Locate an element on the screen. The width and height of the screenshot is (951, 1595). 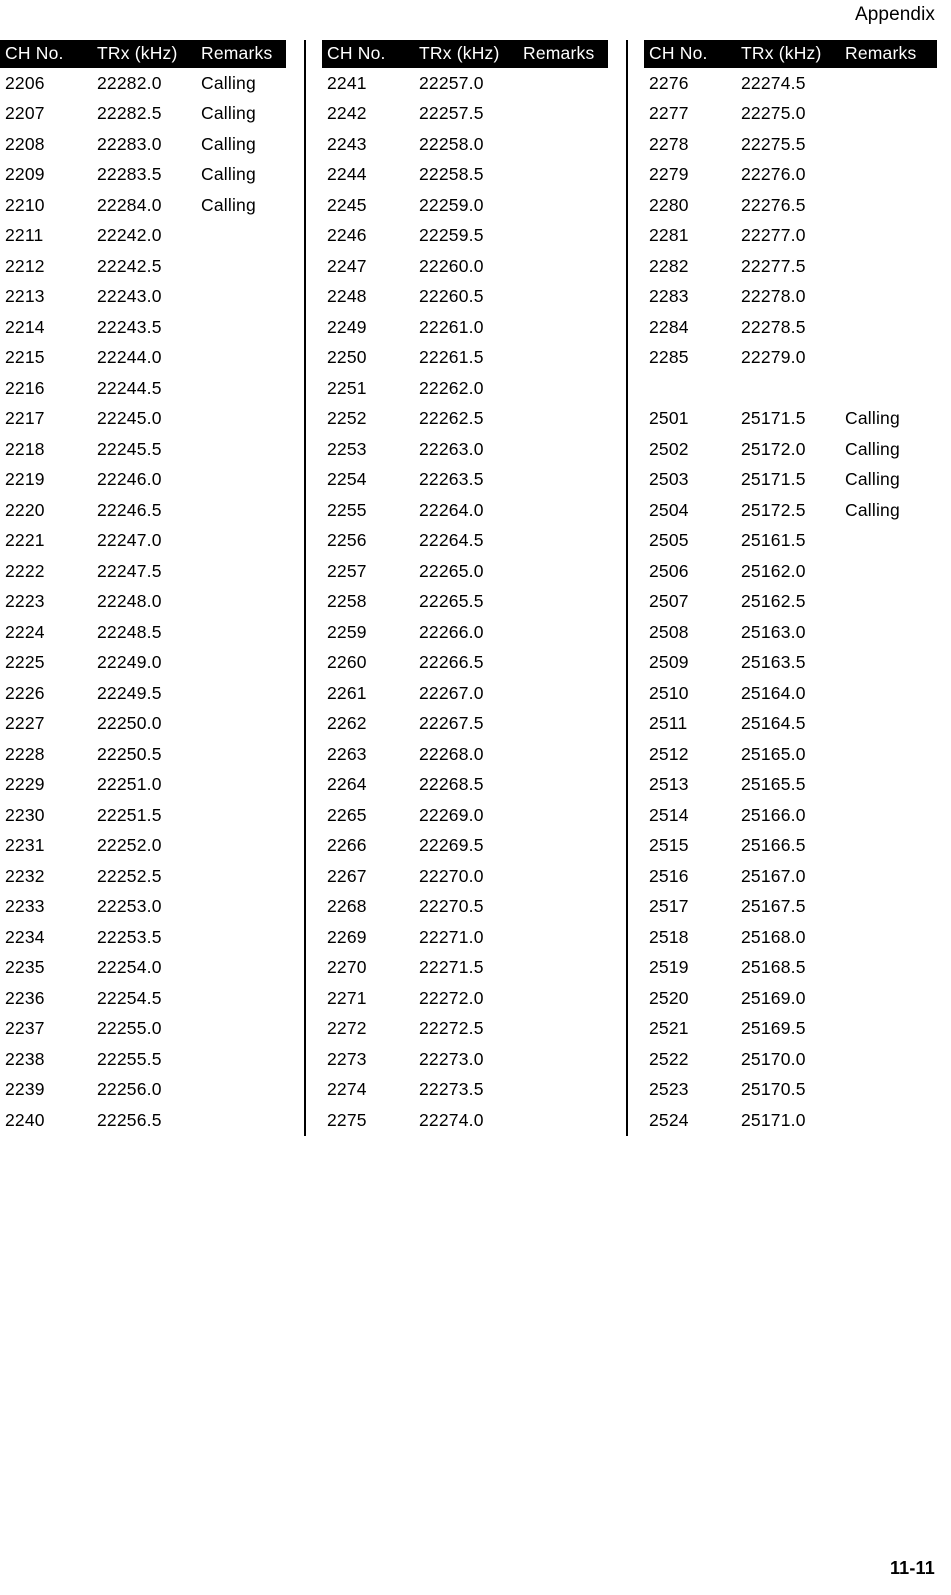
table-row: 2237 22255.0 is located at coordinates (143, 1029).